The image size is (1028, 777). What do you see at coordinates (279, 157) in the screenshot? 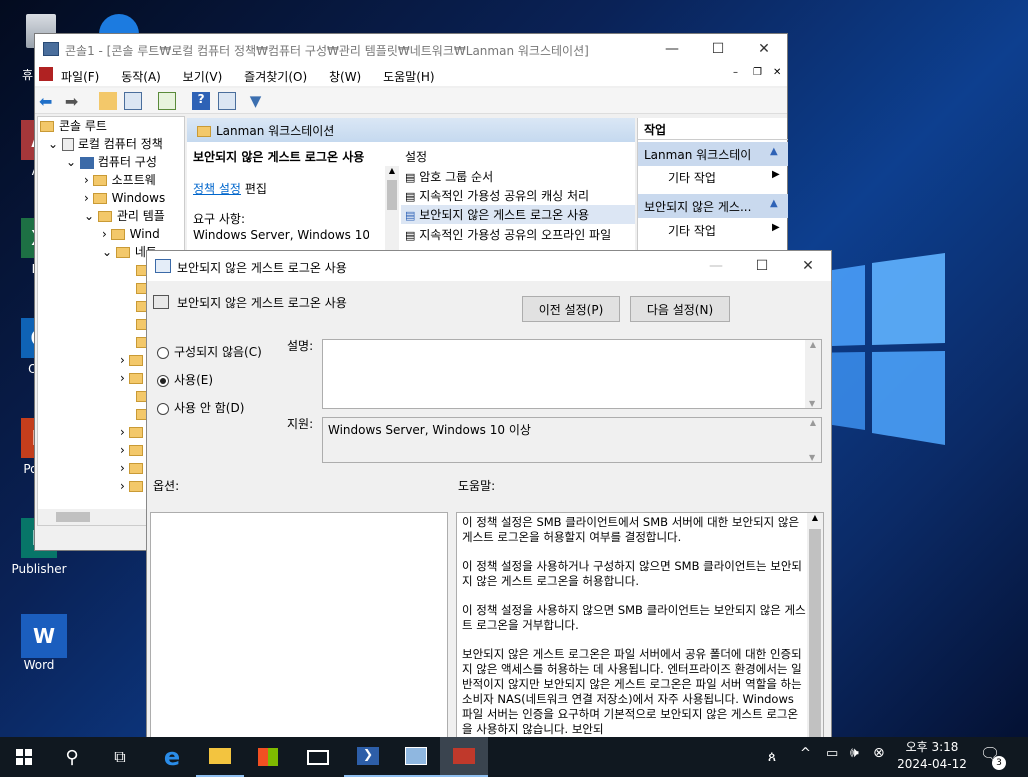
I see `selected-policy-title: 보안되지 않은 게스트 로그온 사용` at bounding box center [279, 157].